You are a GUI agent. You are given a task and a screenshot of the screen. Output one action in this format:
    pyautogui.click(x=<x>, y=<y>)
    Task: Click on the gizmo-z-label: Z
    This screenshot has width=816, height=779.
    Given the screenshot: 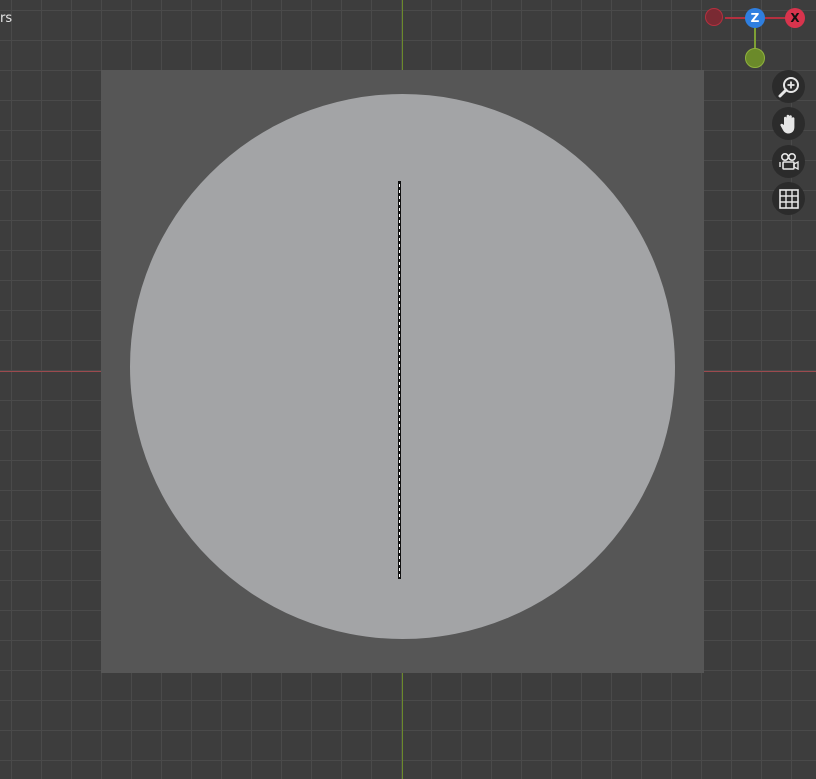 What is the action you would take?
    pyautogui.click(x=755, y=18)
    